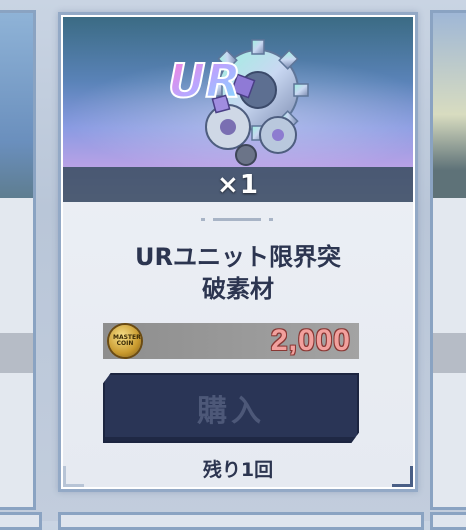 This screenshot has height=530, width=466. I want to click on previous-item-card, so click(18, 260).